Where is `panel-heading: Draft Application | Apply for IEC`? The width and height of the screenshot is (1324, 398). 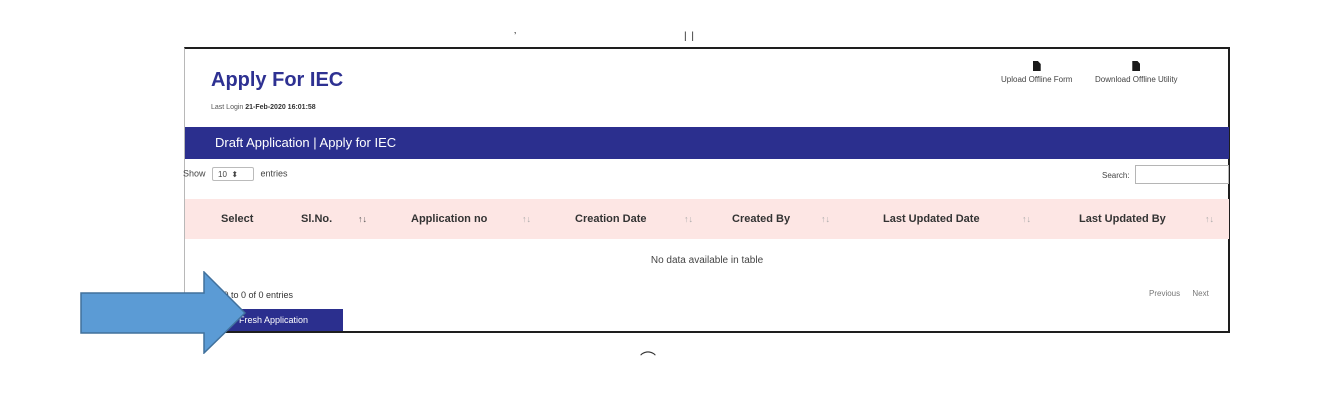
panel-heading: Draft Application | Apply for IEC is located at coordinates (707, 143).